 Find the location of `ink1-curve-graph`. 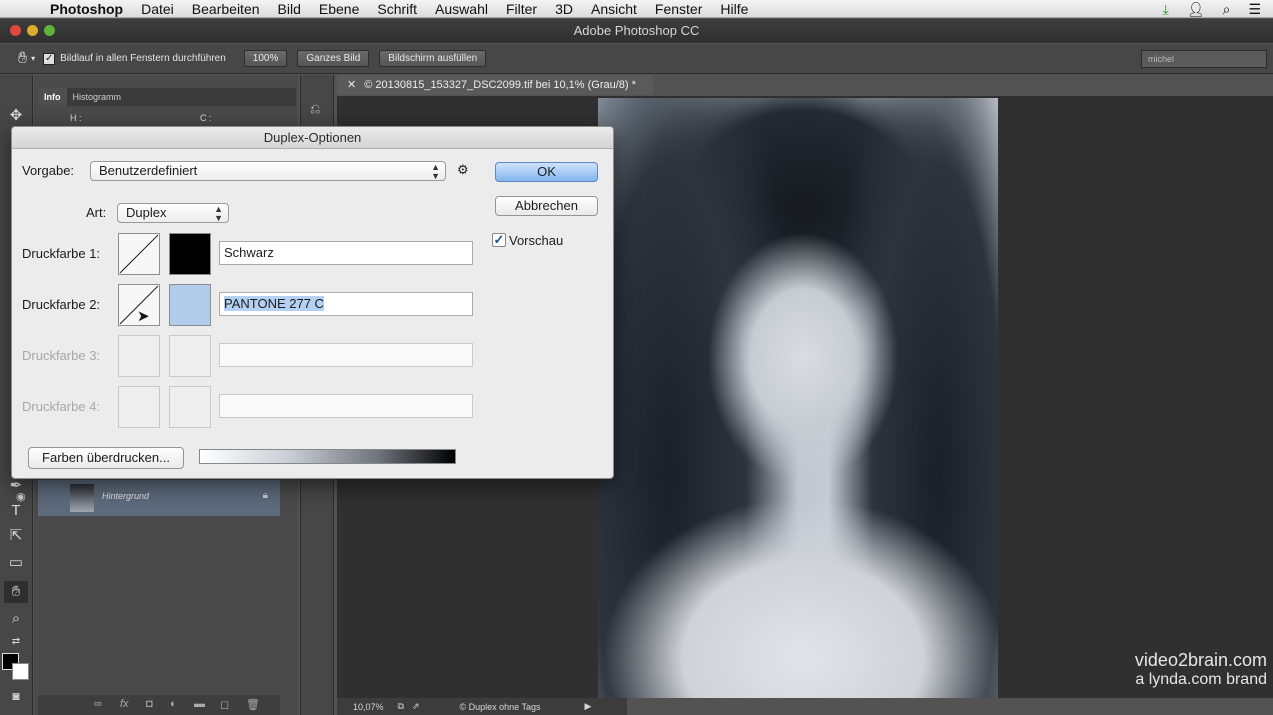

ink1-curve-graph is located at coordinates (139, 254).